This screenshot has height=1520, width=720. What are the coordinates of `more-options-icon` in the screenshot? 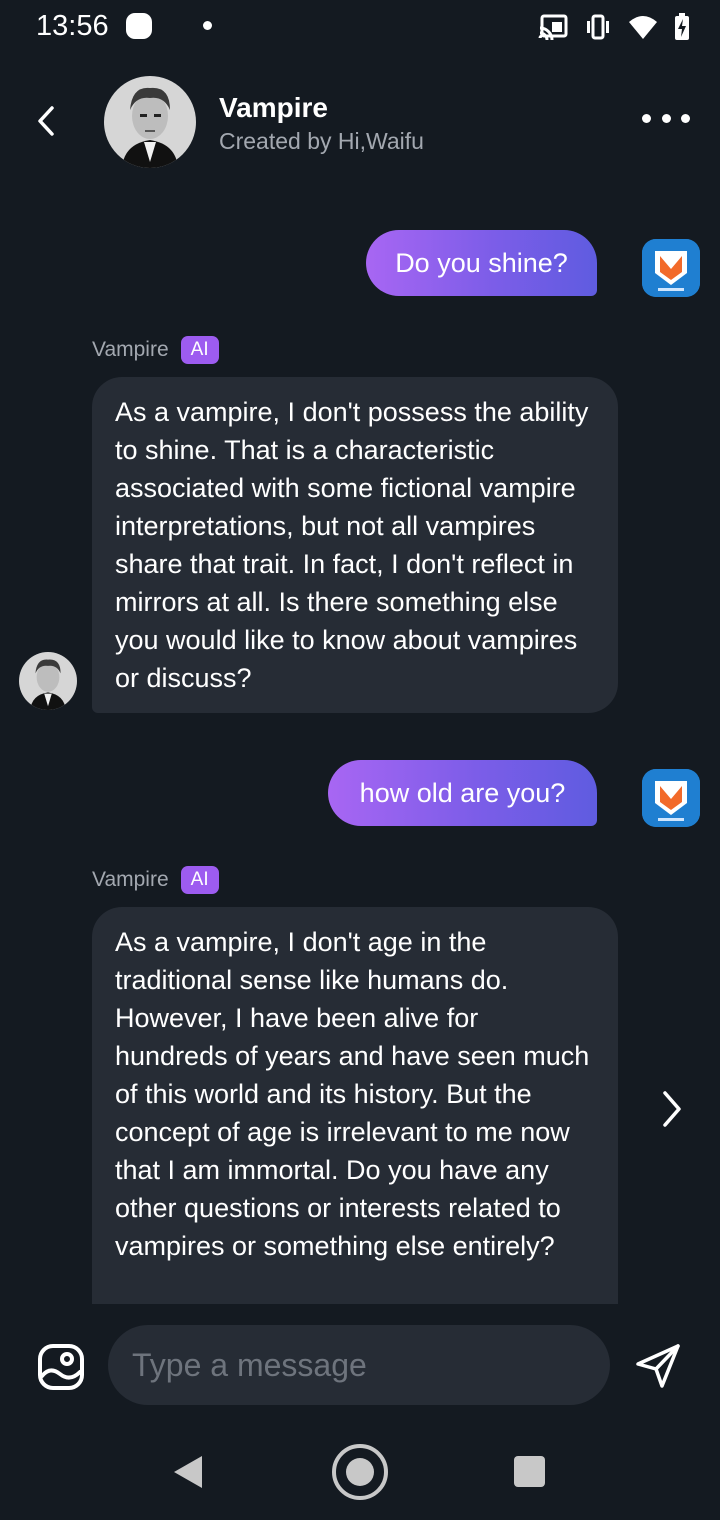 It's located at (646, 118).